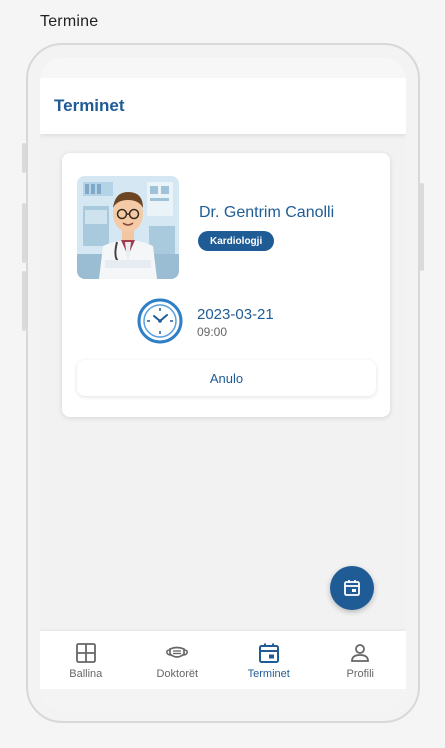 This screenshot has width=445, height=748. What do you see at coordinates (178, 660) in the screenshot?
I see `nav-item-doktoret: Doktorët` at bounding box center [178, 660].